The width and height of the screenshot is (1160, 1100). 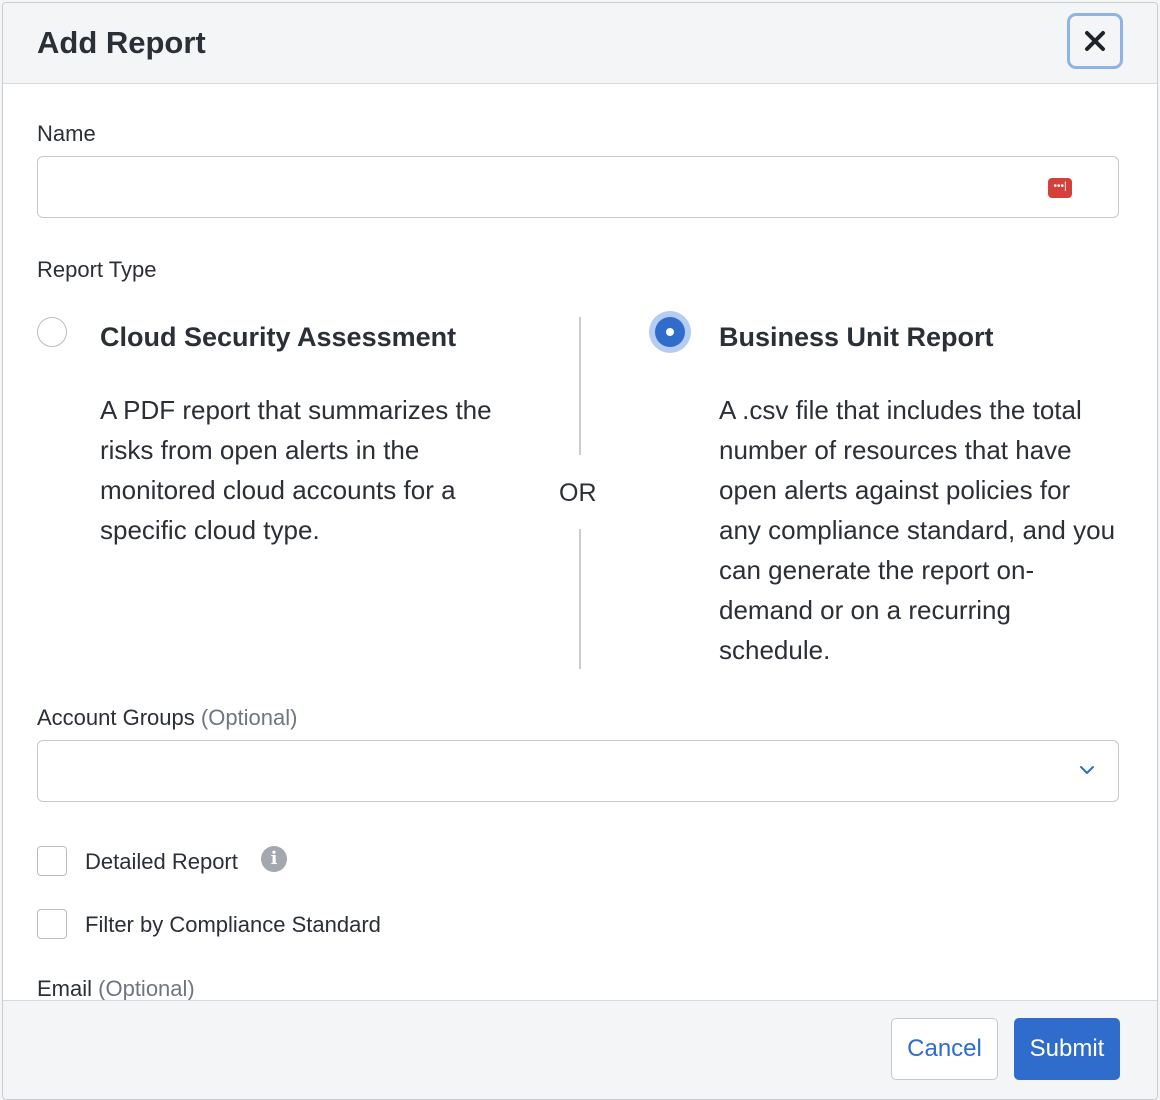 What do you see at coordinates (578, 771) in the screenshot?
I see `account-groups-select` at bounding box center [578, 771].